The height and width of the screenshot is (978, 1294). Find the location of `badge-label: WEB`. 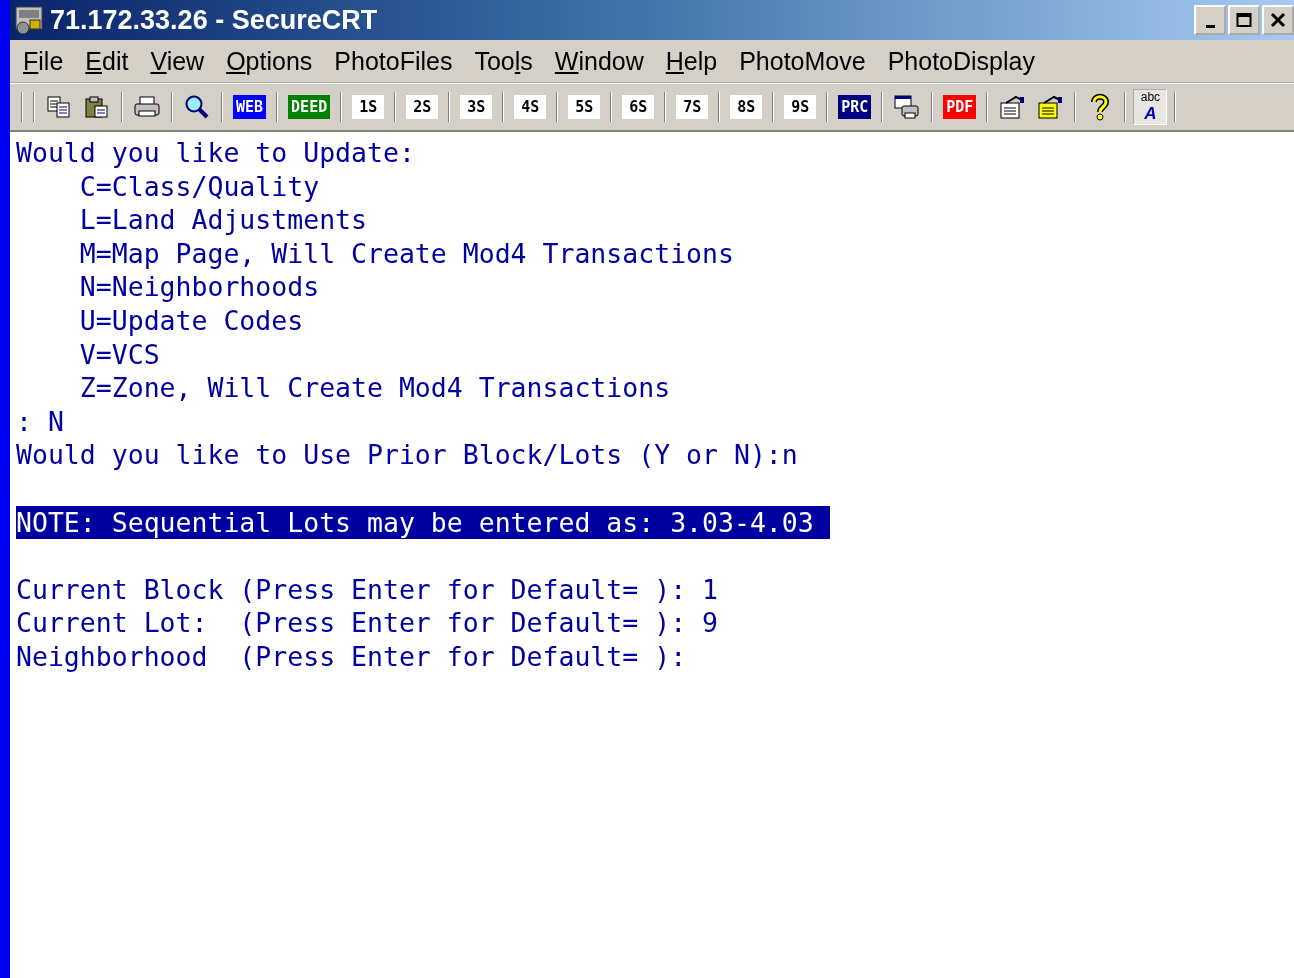

badge-label: WEB is located at coordinates (250, 107).